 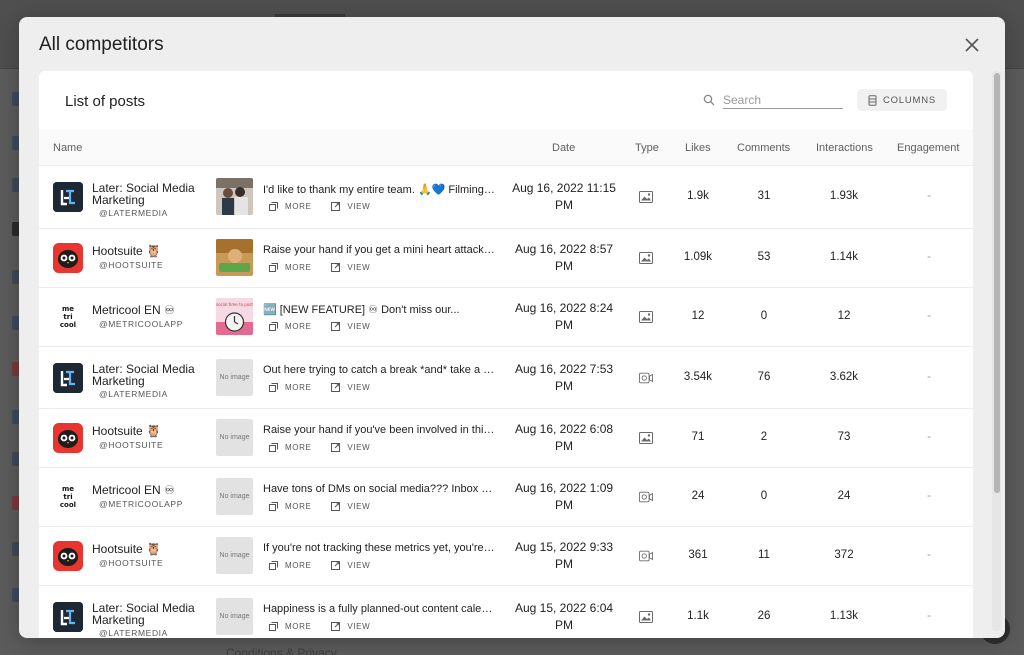 I want to click on account-name: Metricool EN ♾, so click(x=133, y=310).